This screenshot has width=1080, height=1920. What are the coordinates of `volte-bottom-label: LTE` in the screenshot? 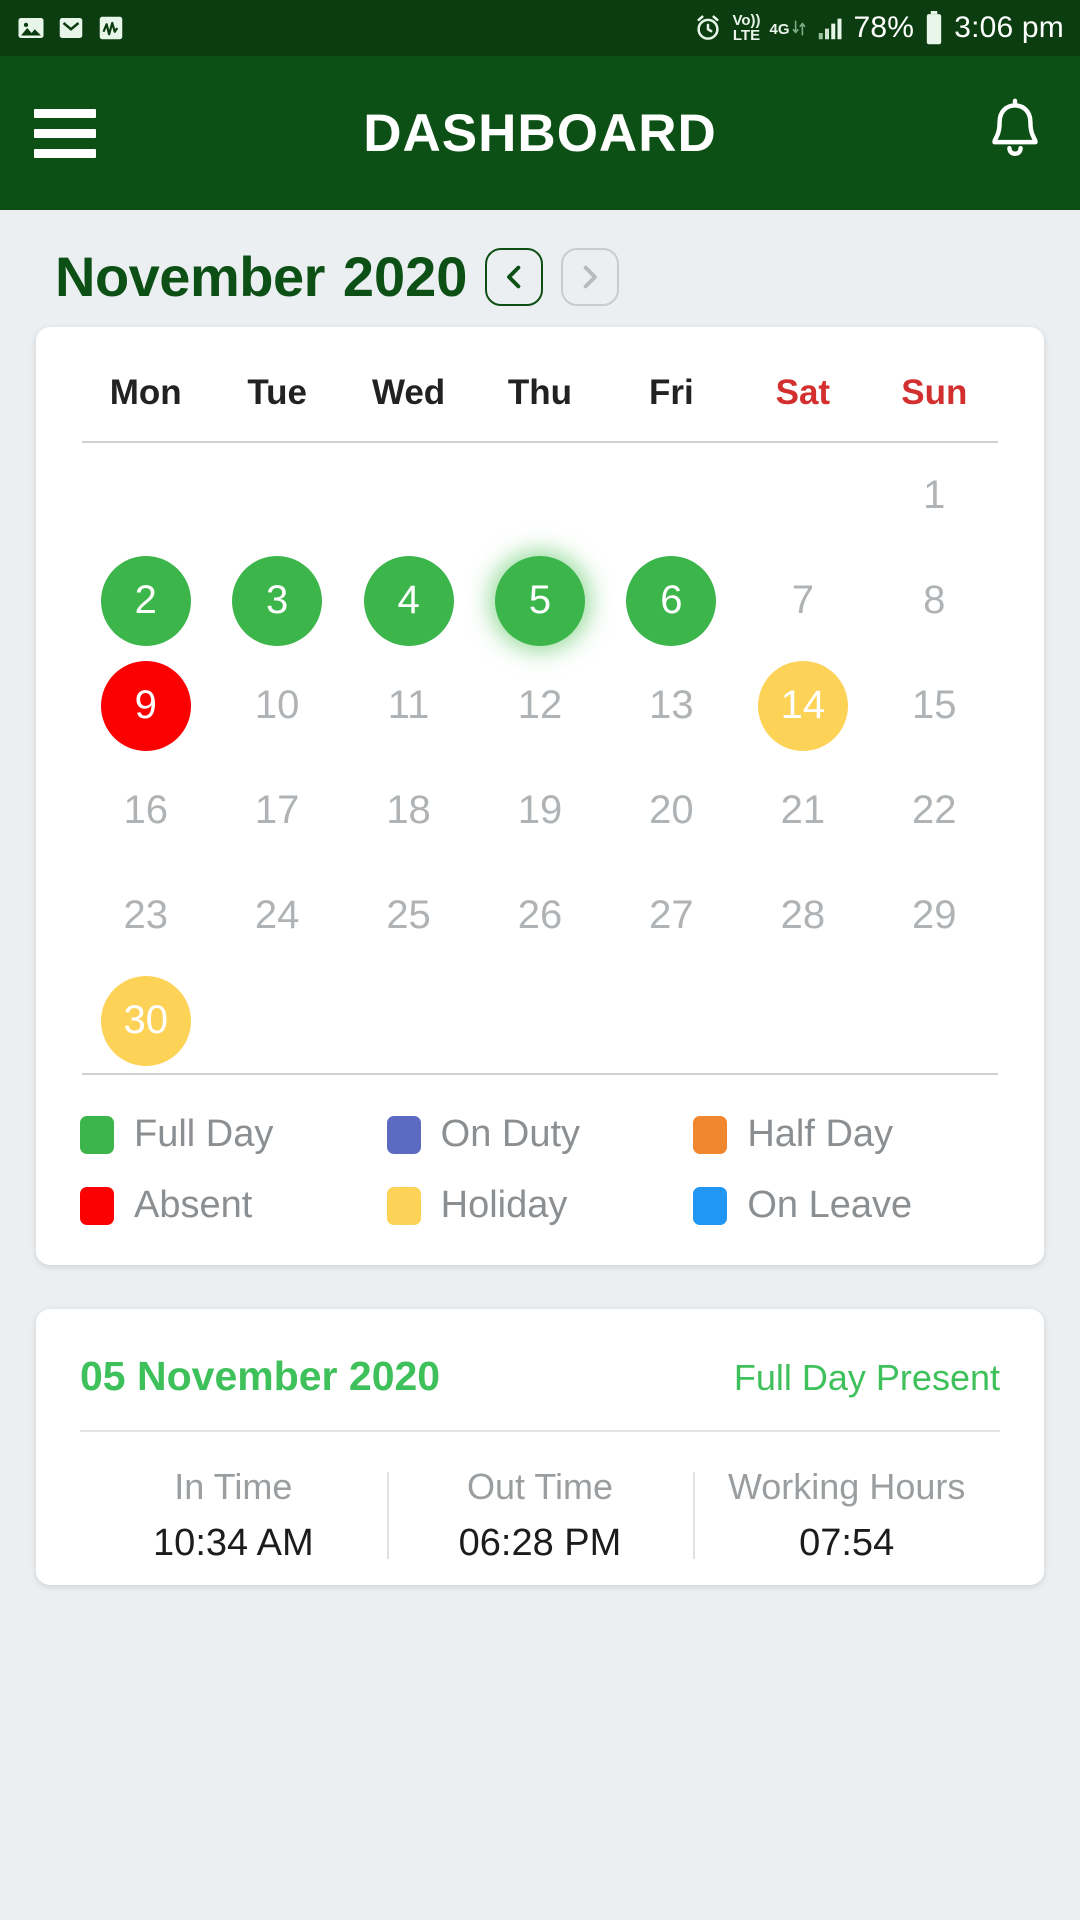 It's located at (746, 35).